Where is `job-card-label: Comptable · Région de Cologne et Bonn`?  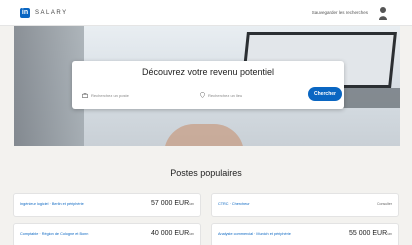 job-card-label: Comptable · Région de Cologne et Bonn is located at coordinates (54, 234).